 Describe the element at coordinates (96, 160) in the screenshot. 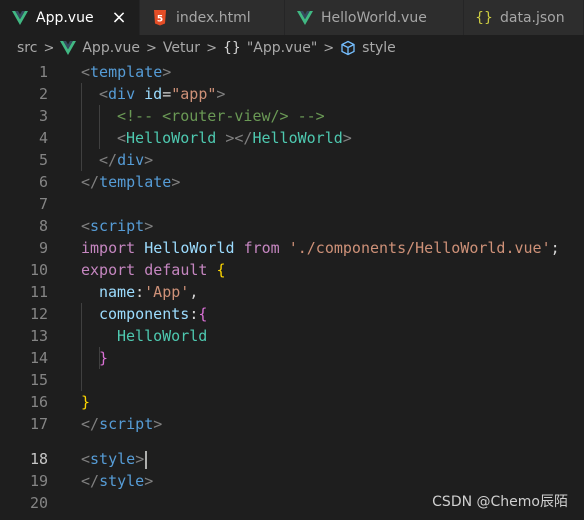

I see `code-line: 5 </div>` at that location.